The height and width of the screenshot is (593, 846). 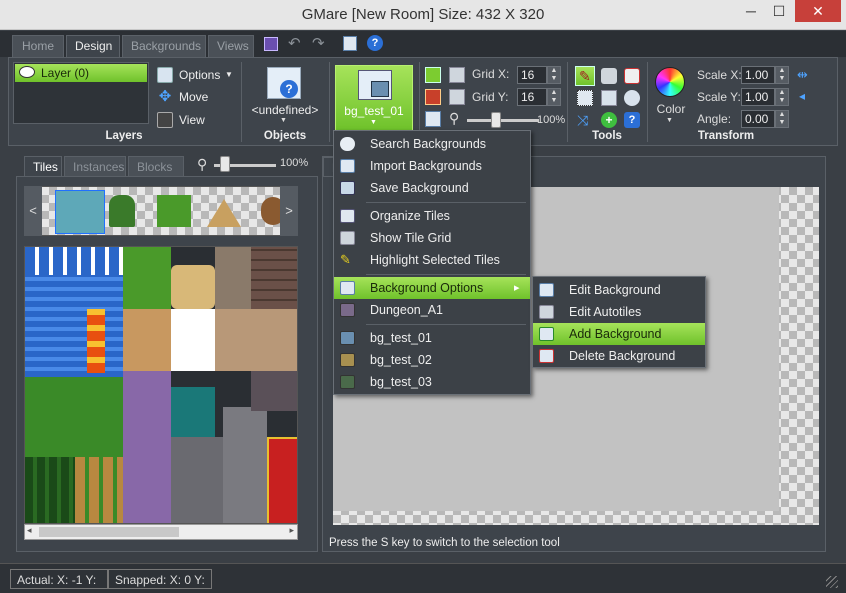 What do you see at coordinates (193, 412) in the screenshot?
I see `tile-teal-floor` at bounding box center [193, 412].